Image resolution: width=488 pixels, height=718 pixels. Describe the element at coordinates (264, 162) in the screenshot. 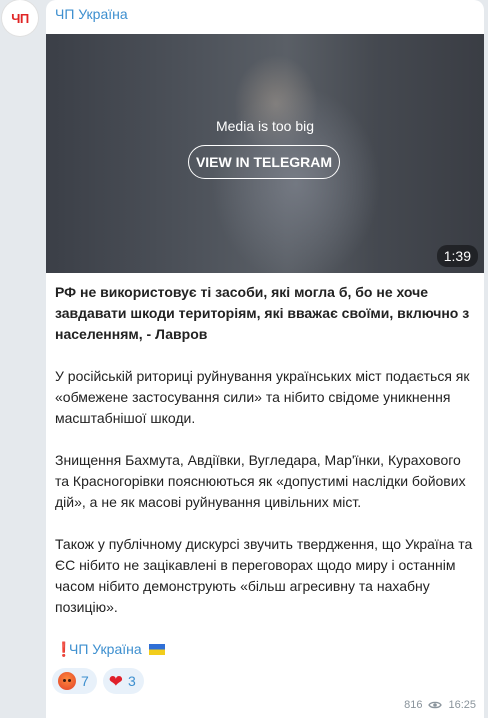

I see `view-in-telegram-button: VIEW IN TELEGRAM` at that location.